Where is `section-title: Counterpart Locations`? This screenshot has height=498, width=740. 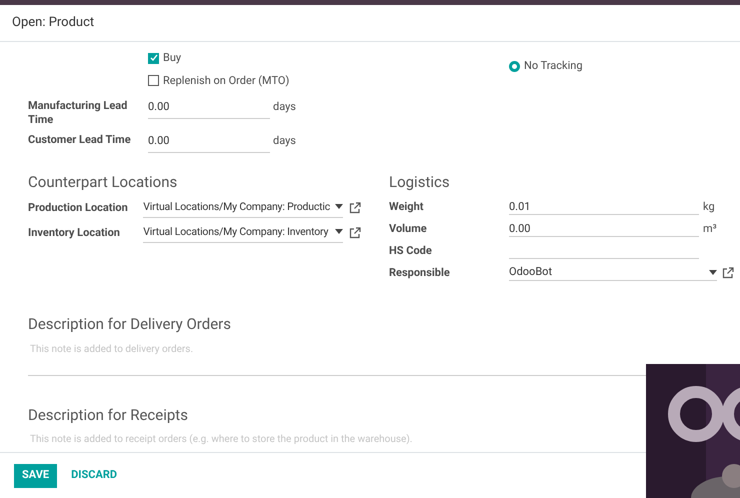 section-title: Counterpart Locations is located at coordinates (103, 182).